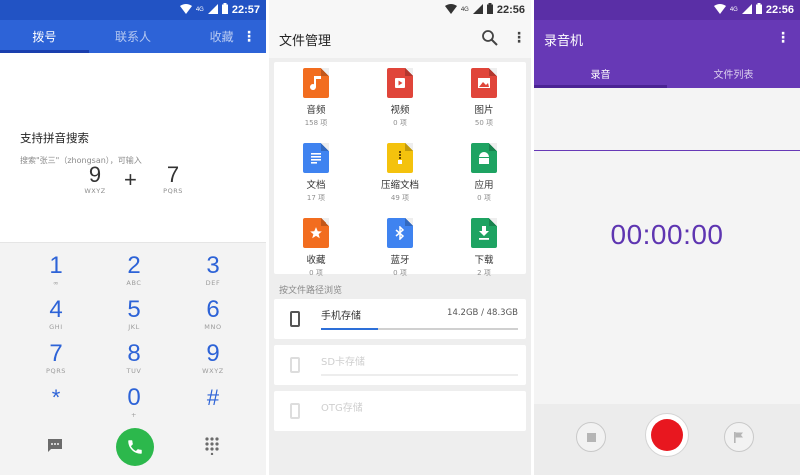 This screenshot has height=475, width=800. I want to click on bluetooth-icon, so click(400, 233).